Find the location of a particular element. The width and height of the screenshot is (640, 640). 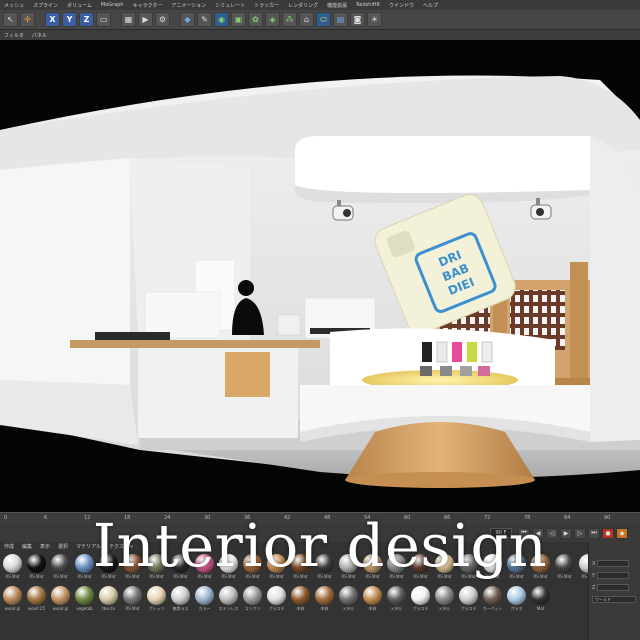

menu-item-help: ヘルプ is located at coordinates (430, 5).